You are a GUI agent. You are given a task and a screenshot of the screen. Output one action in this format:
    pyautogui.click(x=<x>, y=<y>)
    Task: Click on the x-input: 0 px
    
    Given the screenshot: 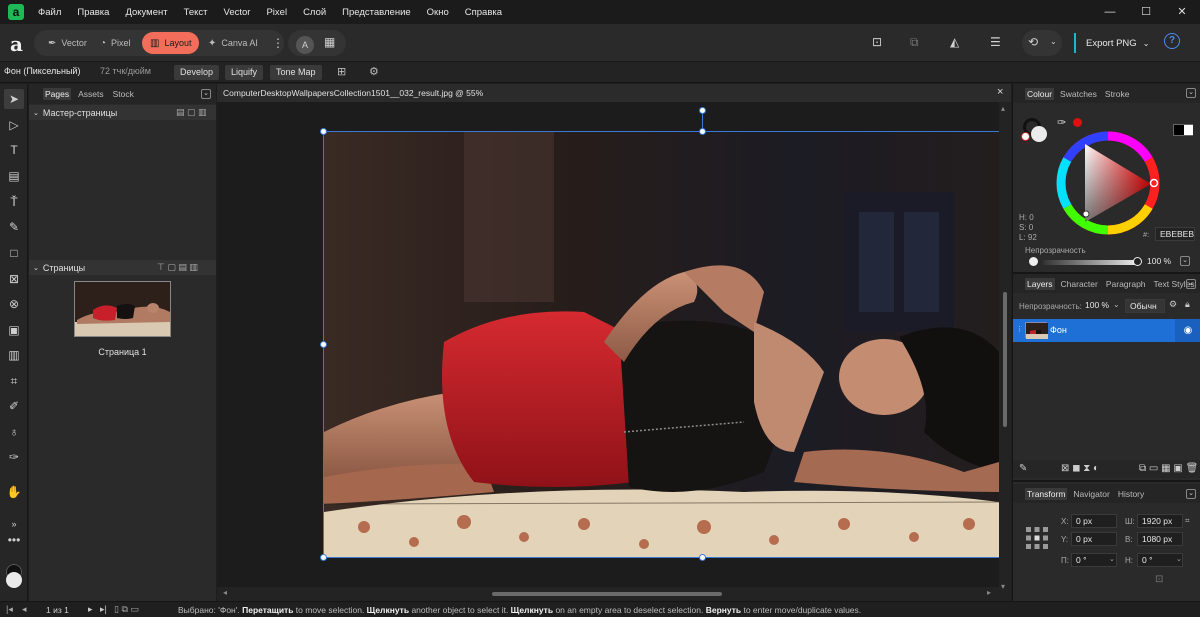 What is the action you would take?
    pyautogui.click(x=1094, y=521)
    